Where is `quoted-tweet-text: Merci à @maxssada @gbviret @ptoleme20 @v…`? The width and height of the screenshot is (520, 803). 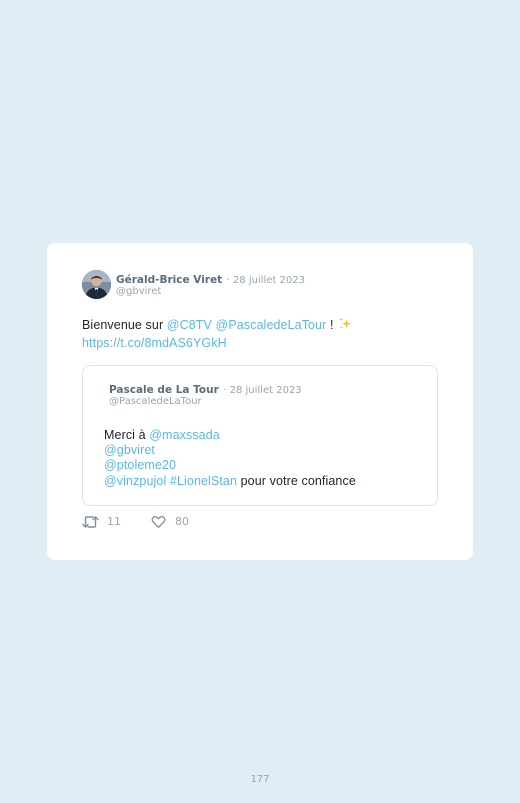 quoted-tweet-text: Merci à @maxssada @gbviret @ptoleme20 @v… is located at coordinates (230, 458).